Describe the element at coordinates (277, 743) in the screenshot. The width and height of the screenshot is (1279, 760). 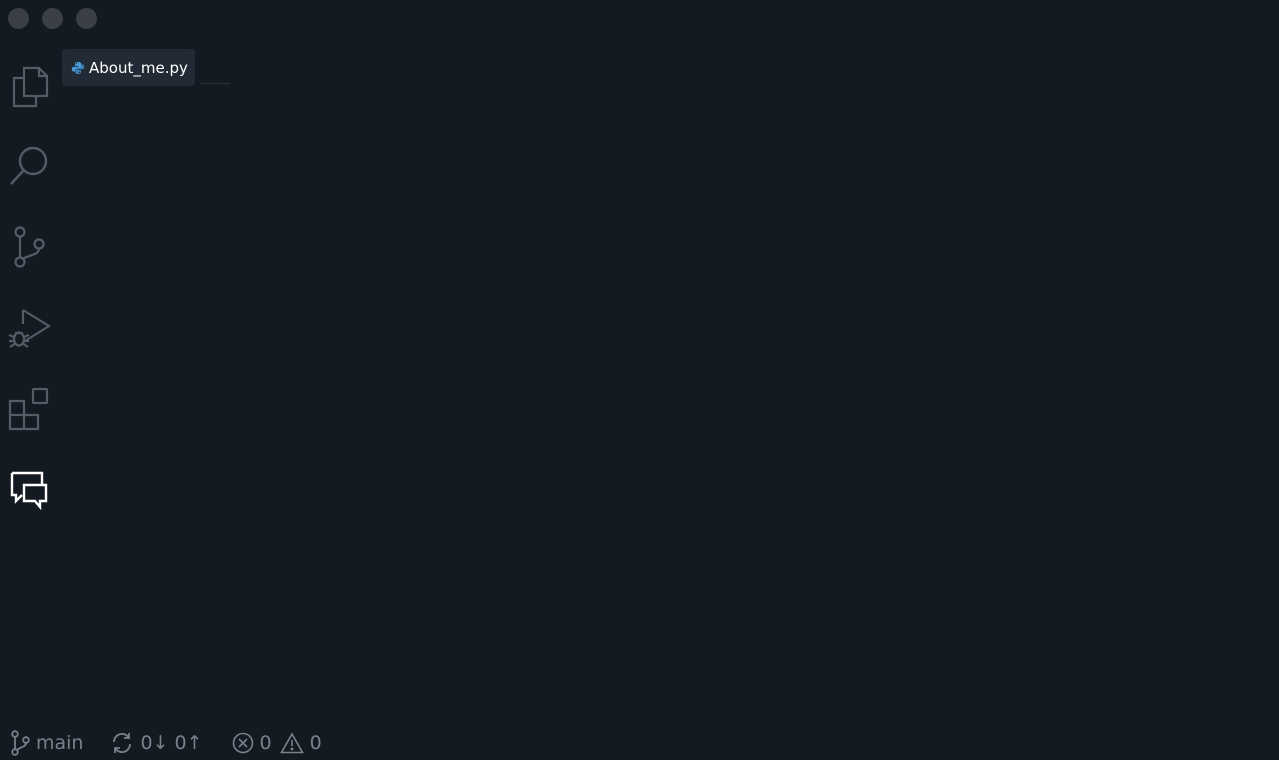
I see `status-problems: 0 0` at that location.